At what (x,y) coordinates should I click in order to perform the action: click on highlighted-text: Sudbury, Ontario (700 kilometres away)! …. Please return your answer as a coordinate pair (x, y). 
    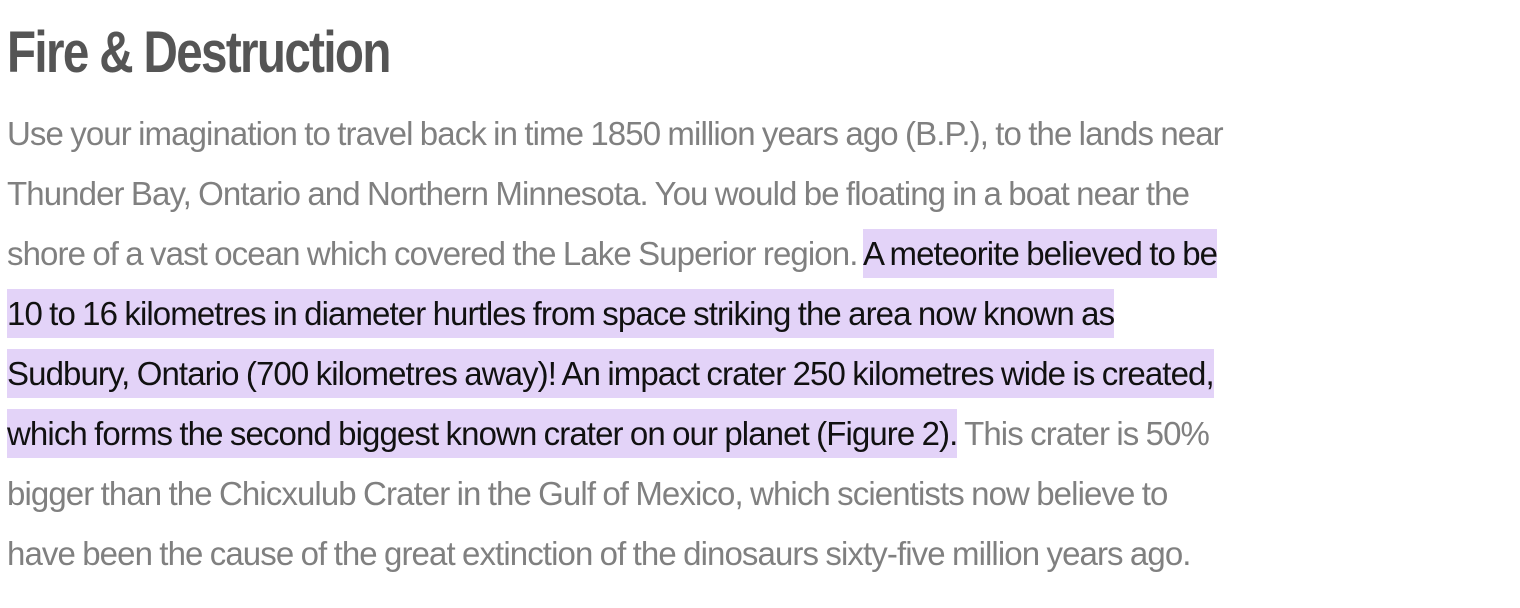
    Looking at the image, I should click on (611, 373).